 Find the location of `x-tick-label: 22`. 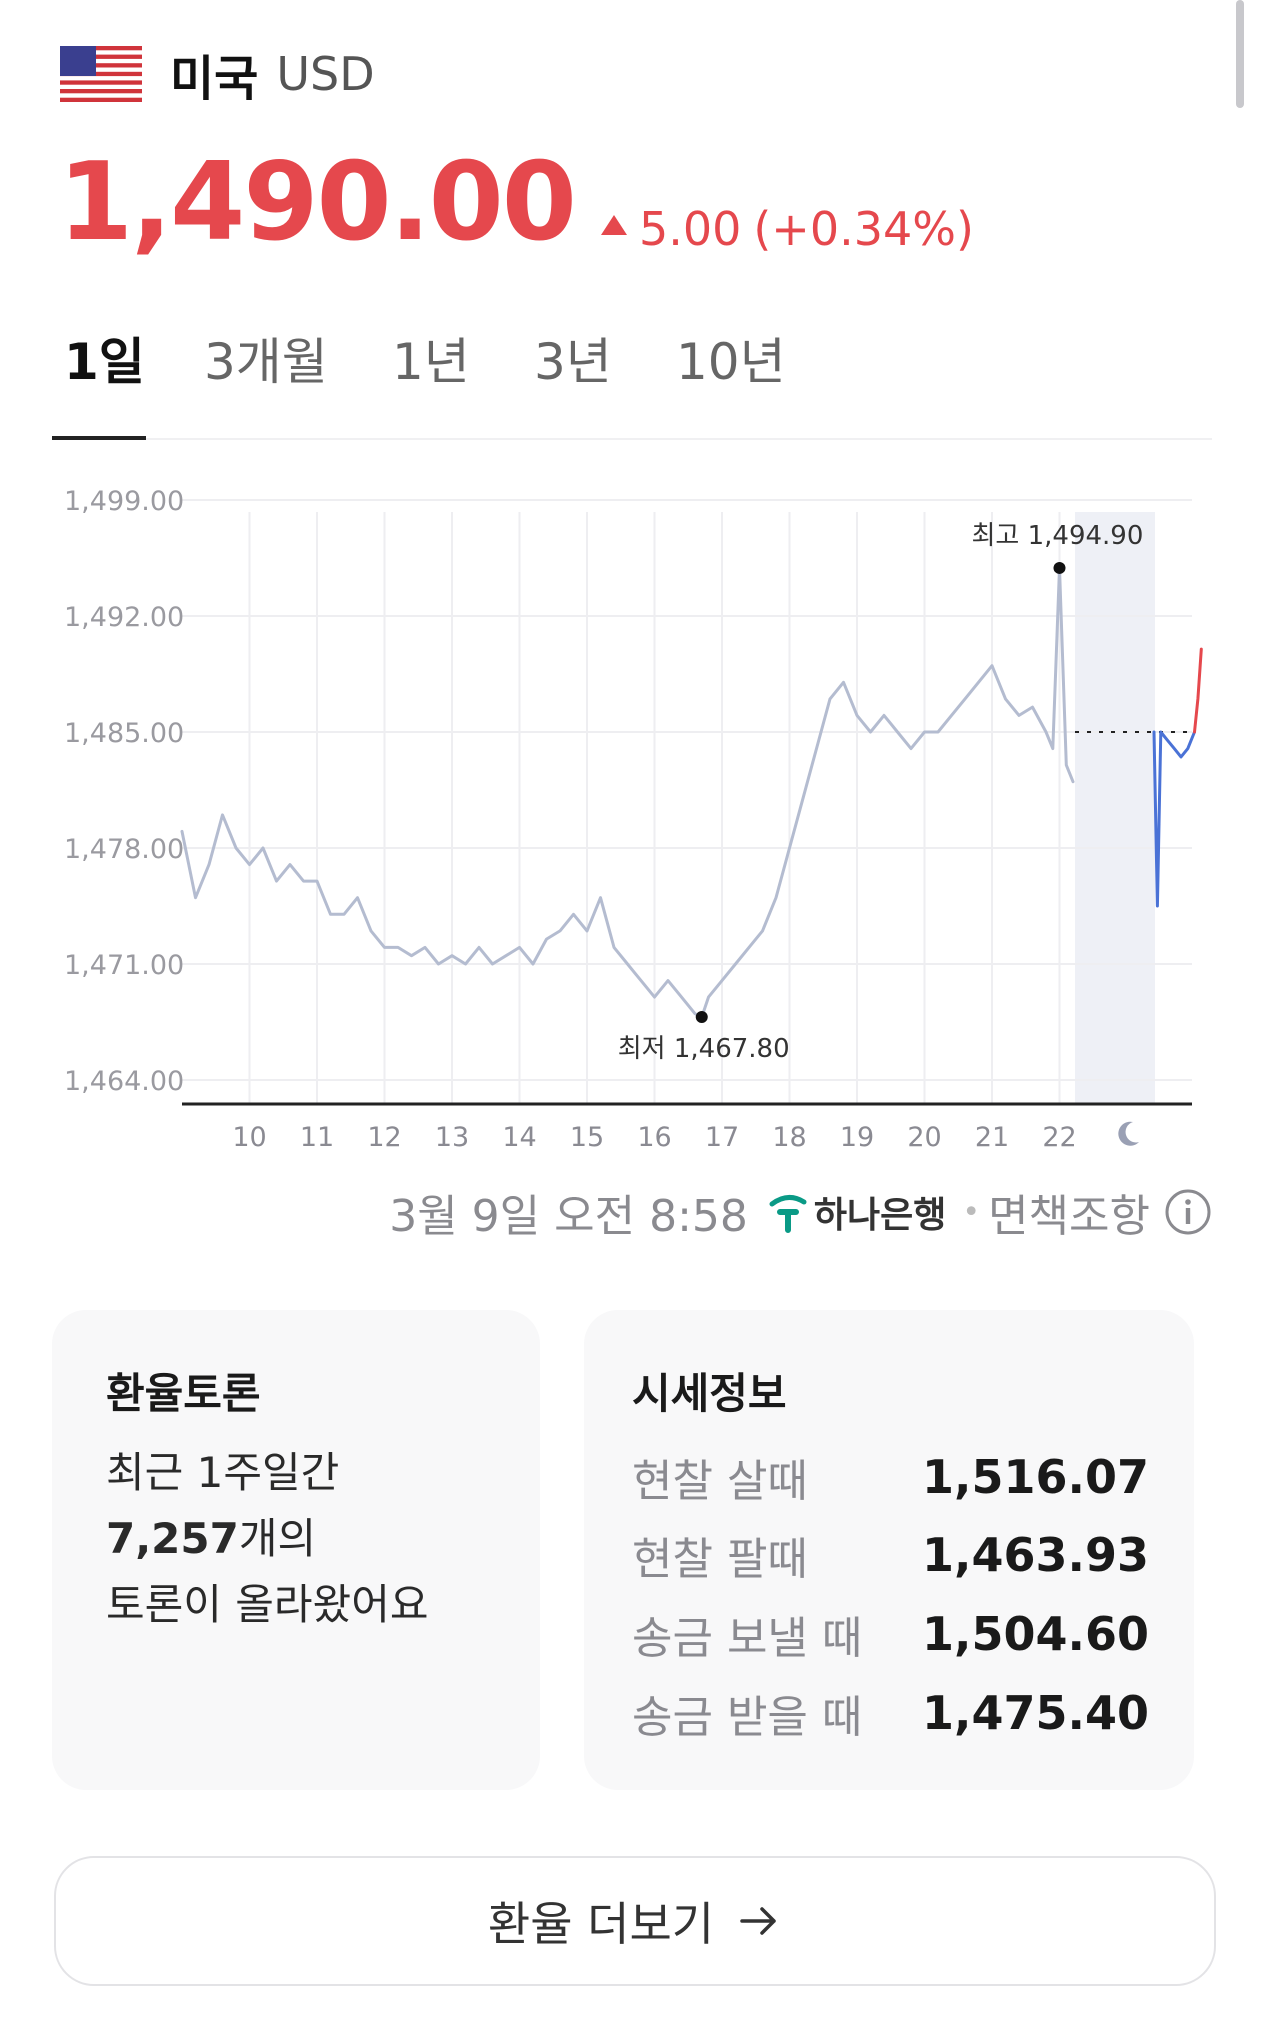

x-tick-label: 22 is located at coordinates (1059, 1137).